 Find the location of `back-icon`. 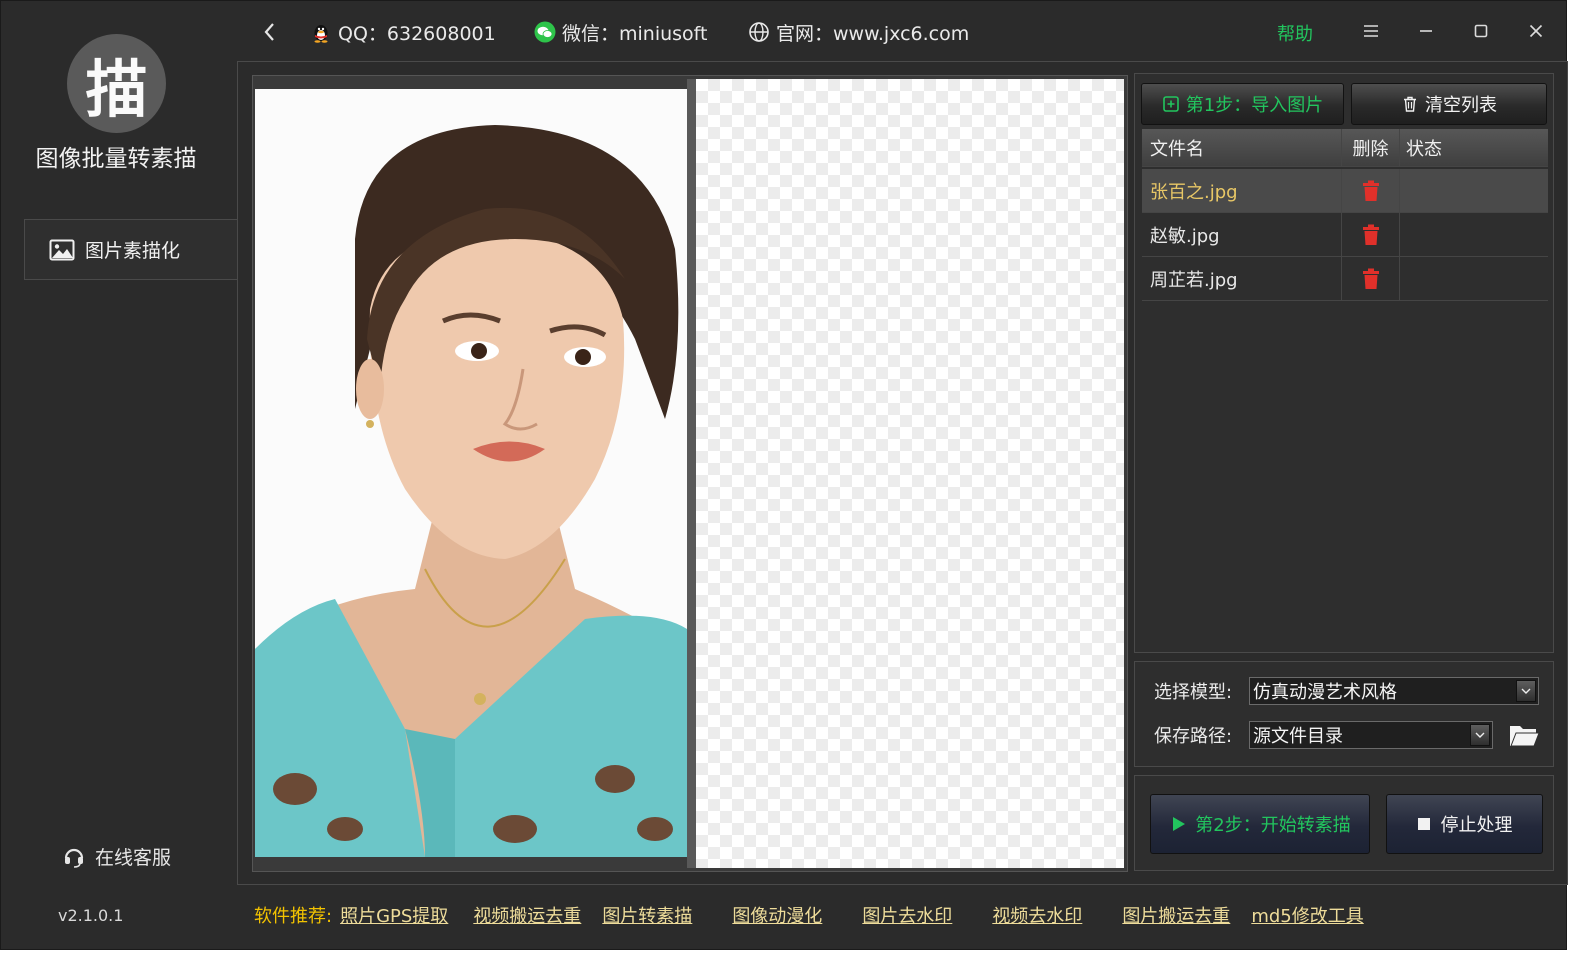

back-icon is located at coordinates (270, 32).